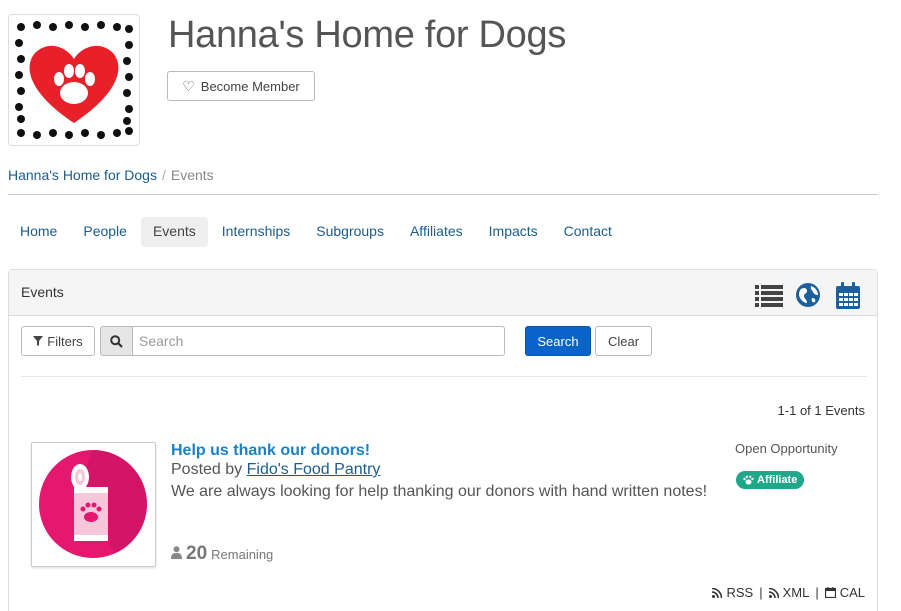 This screenshot has height=611, width=901. I want to click on filters-label: Filters, so click(65, 341).